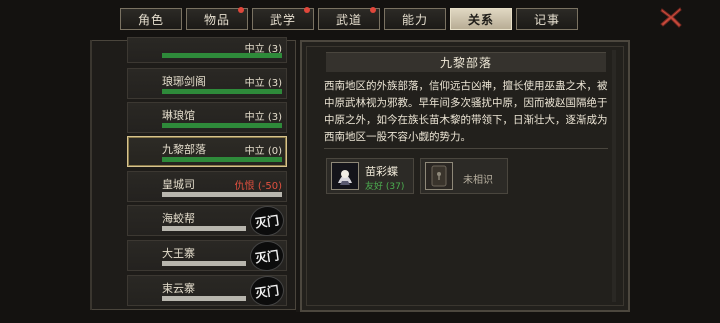 This screenshot has width=720, height=323. I want to click on tab-abilities: 能力, so click(415, 19).